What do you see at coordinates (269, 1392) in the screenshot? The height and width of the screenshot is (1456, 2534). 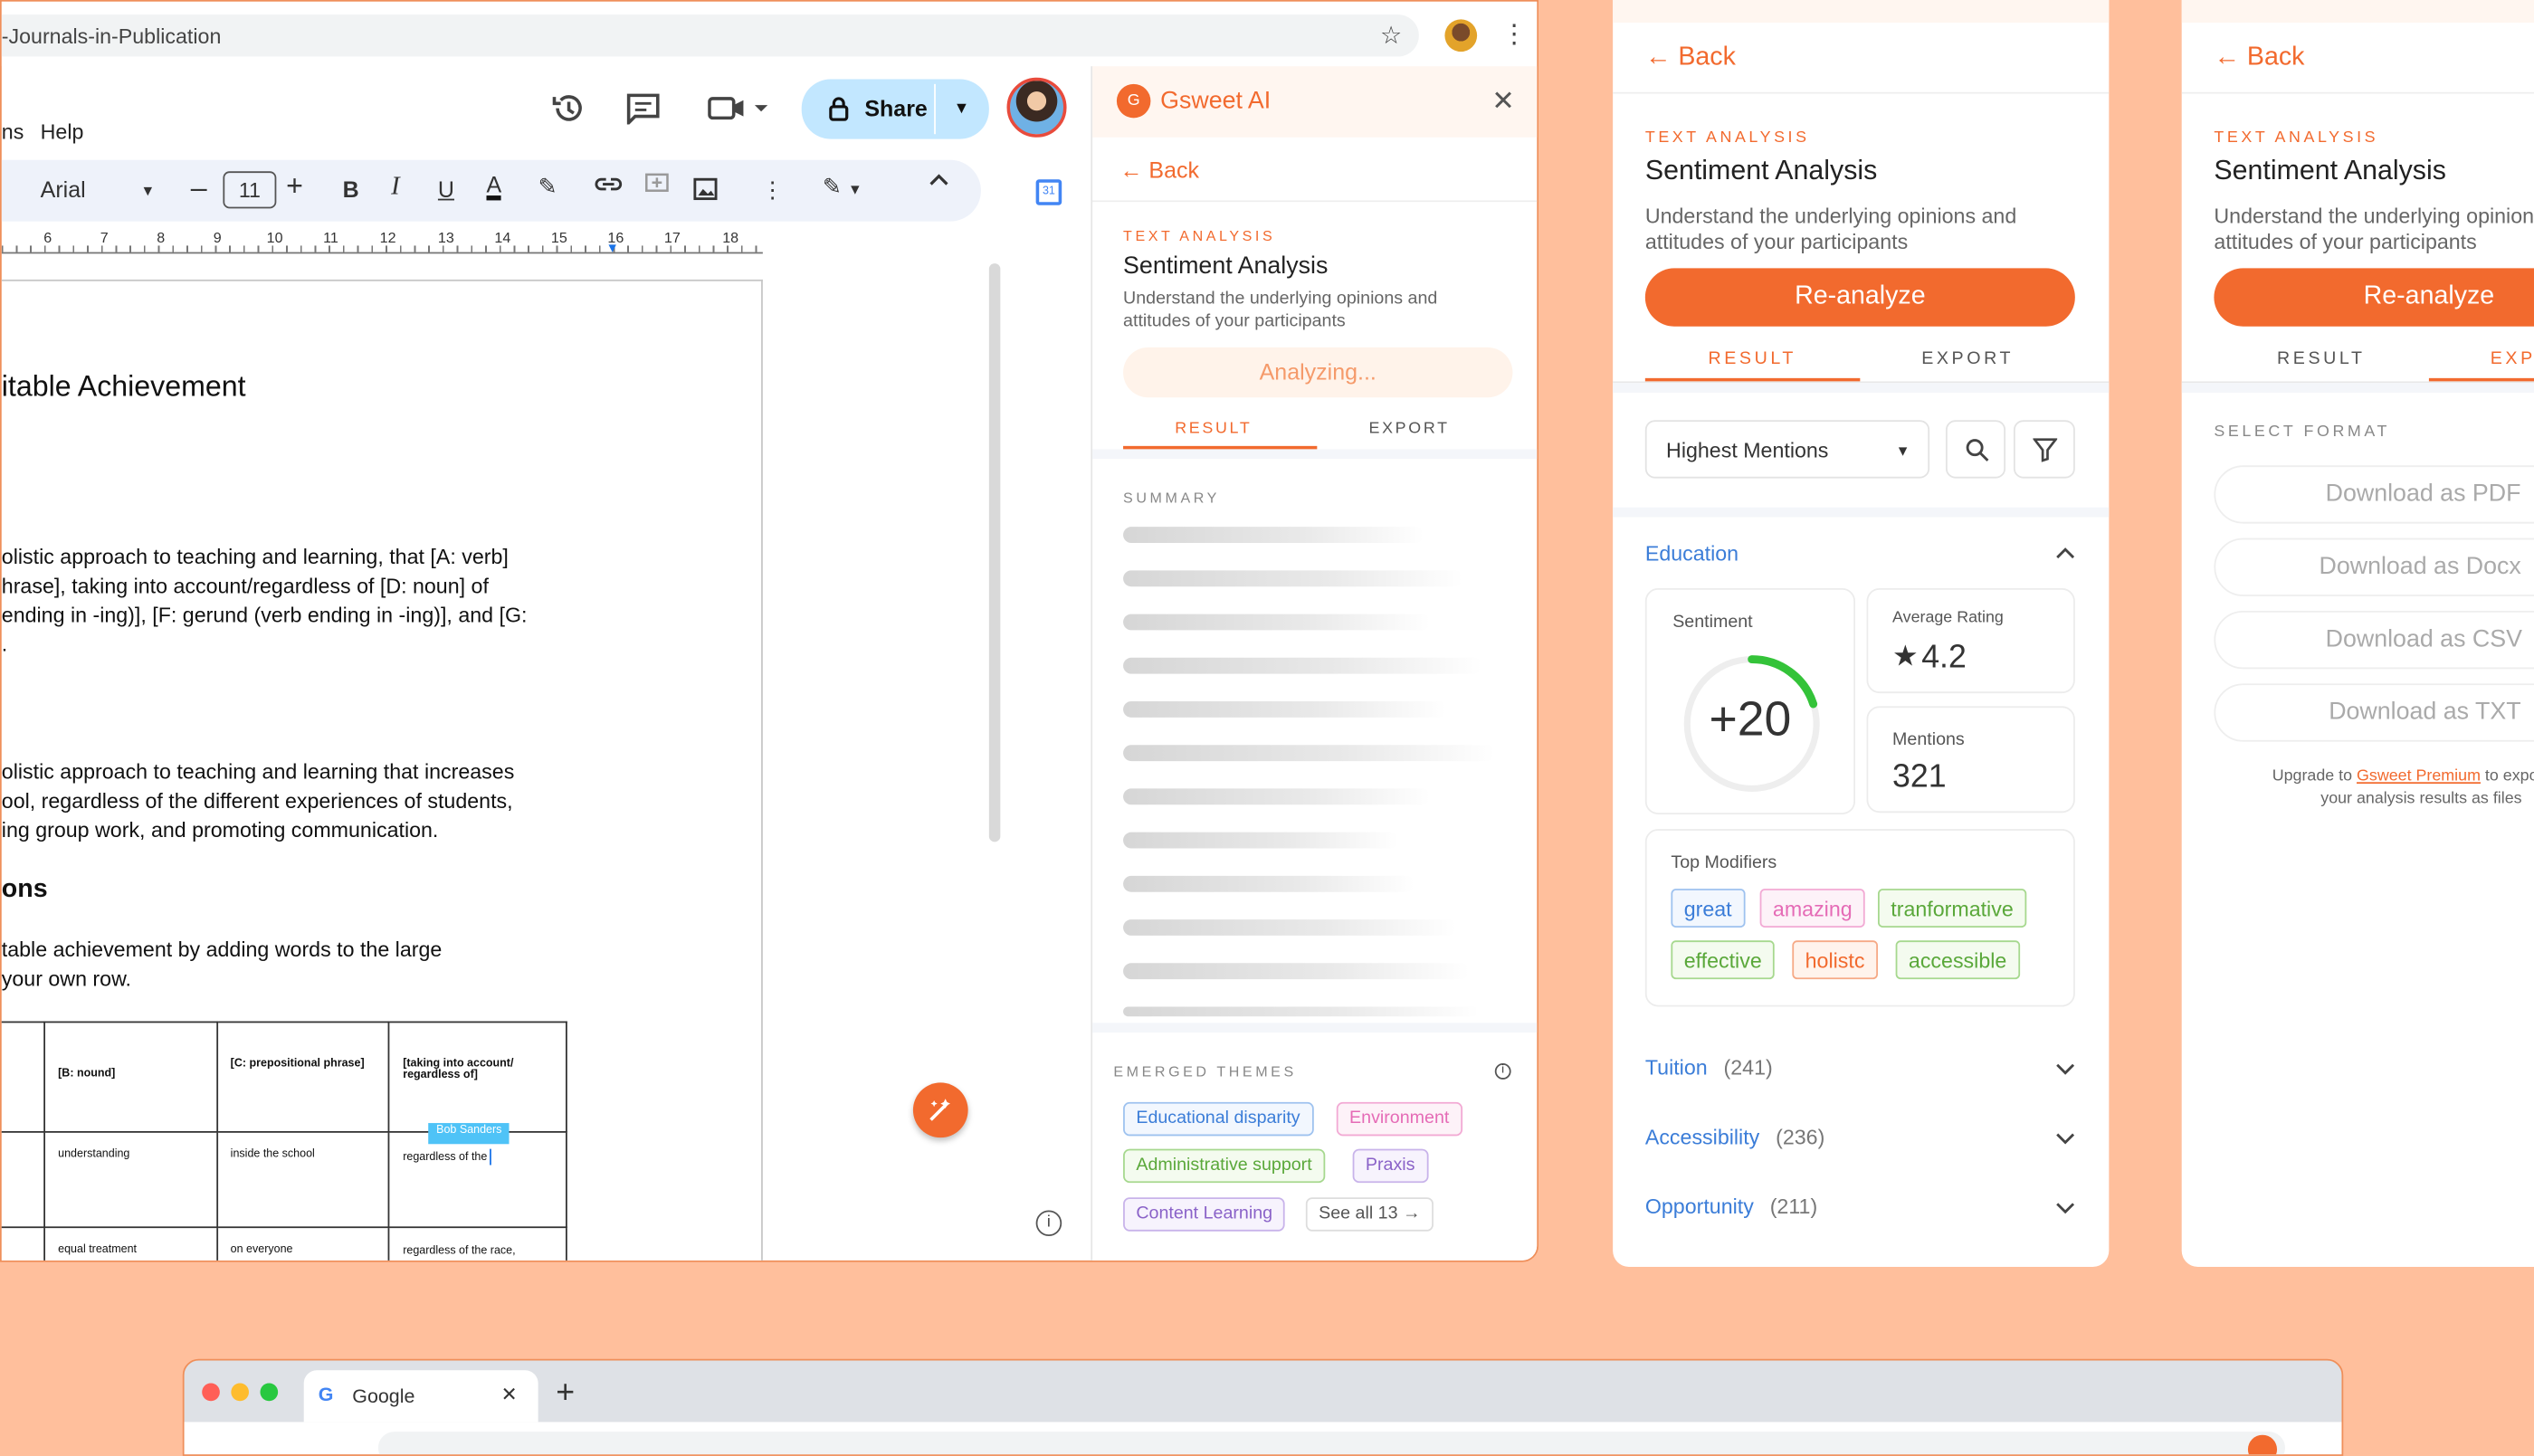 I see `maximize-window-dot` at bounding box center [269, 1392].